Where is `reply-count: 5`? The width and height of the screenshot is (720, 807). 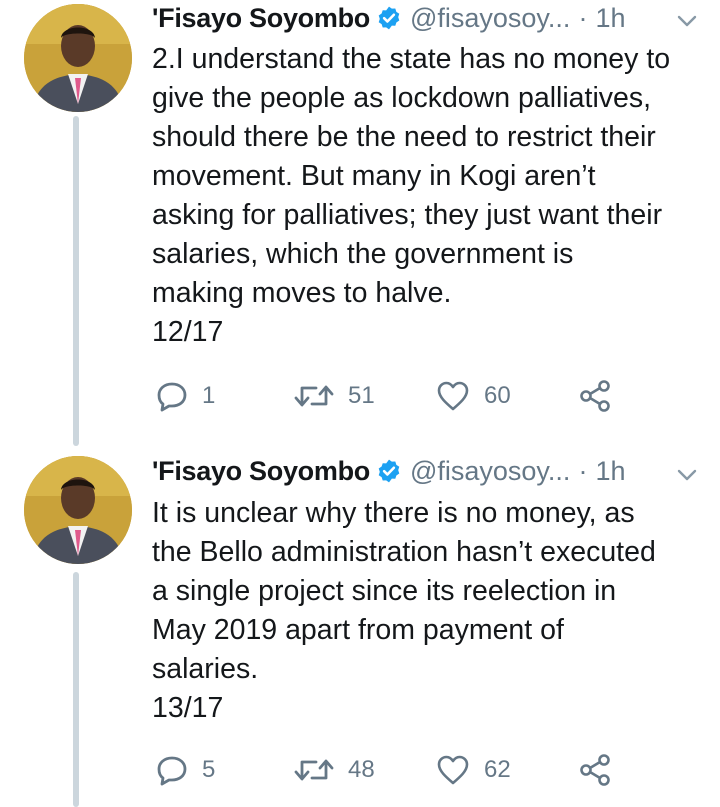 reply-count: 5 is located at coordinates (209, 769).